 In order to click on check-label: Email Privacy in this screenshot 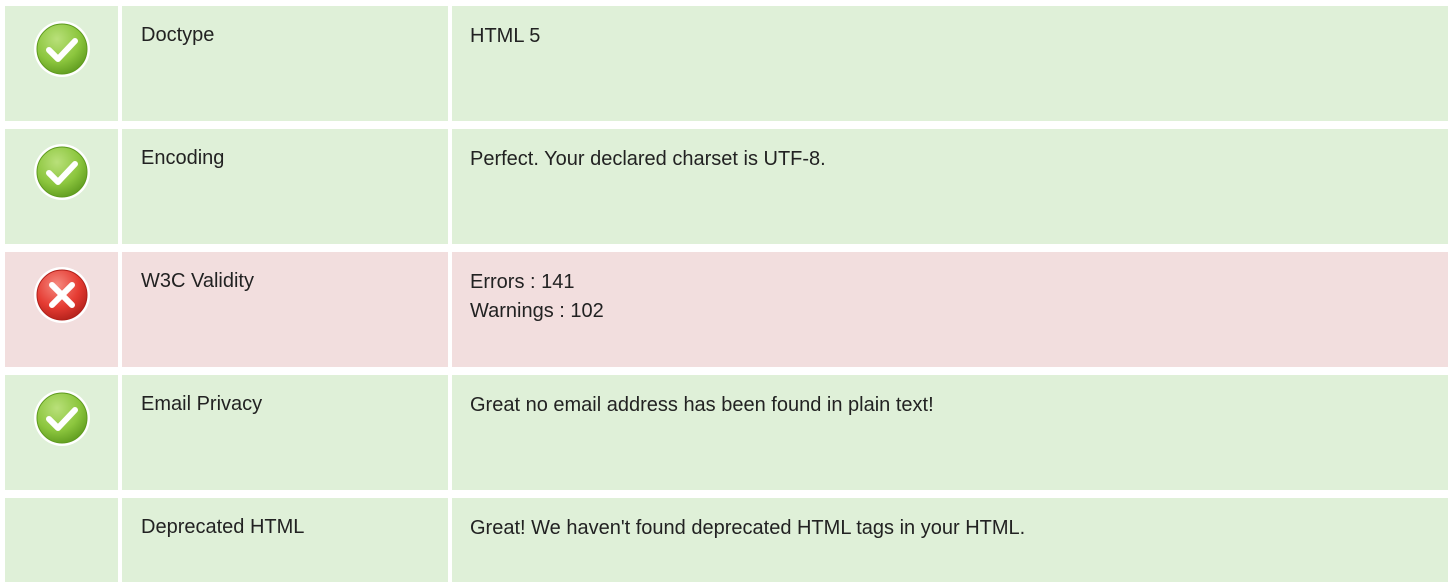, I will do `click(285, 432)`.